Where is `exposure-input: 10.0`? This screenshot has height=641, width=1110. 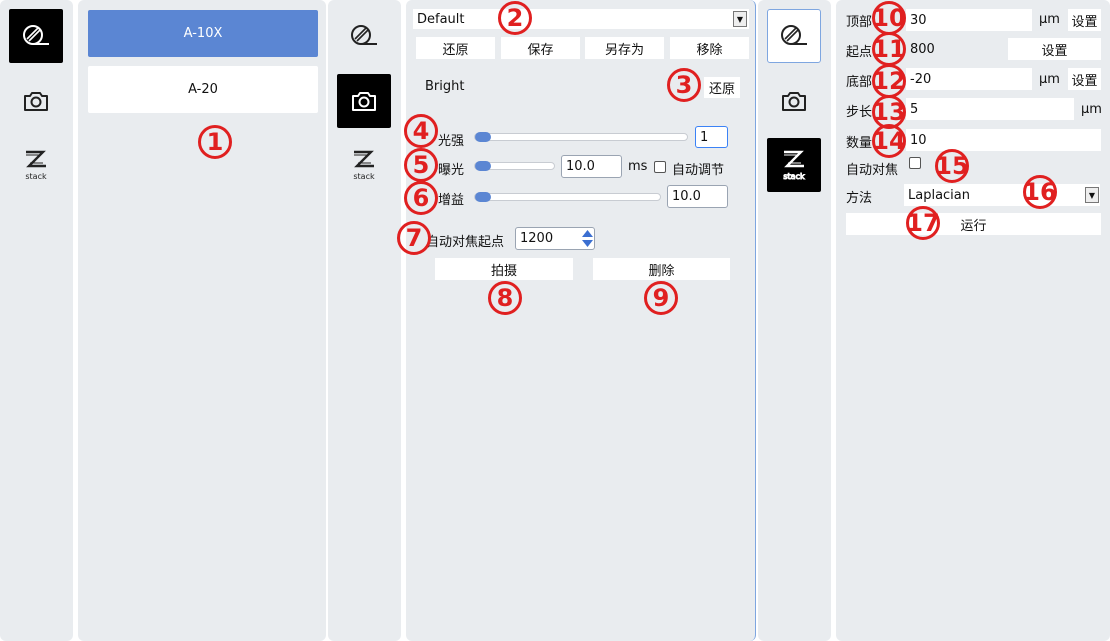 exposure-input: 10.0 is located at coordinates (591, 166).